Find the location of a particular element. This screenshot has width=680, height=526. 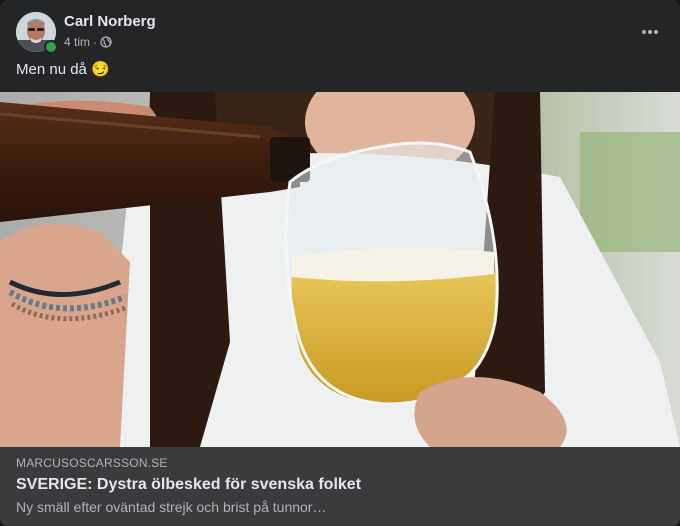

globe-icon is located at coordinates (106, 42).